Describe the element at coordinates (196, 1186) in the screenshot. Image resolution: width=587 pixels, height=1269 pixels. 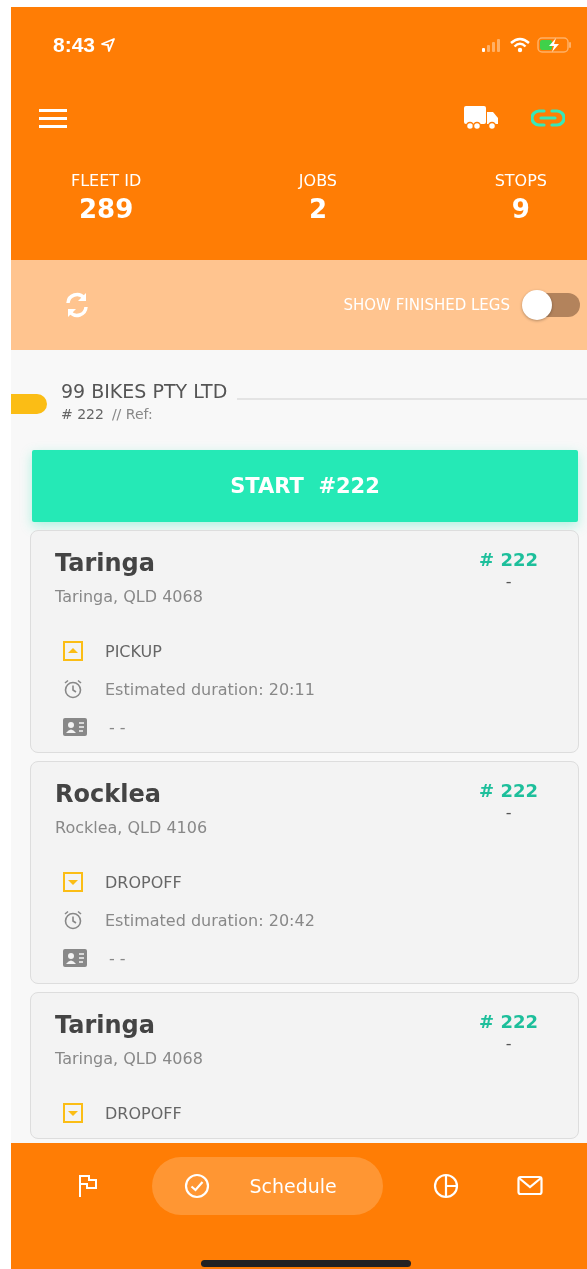
I see `check-circle-icon` at that location.